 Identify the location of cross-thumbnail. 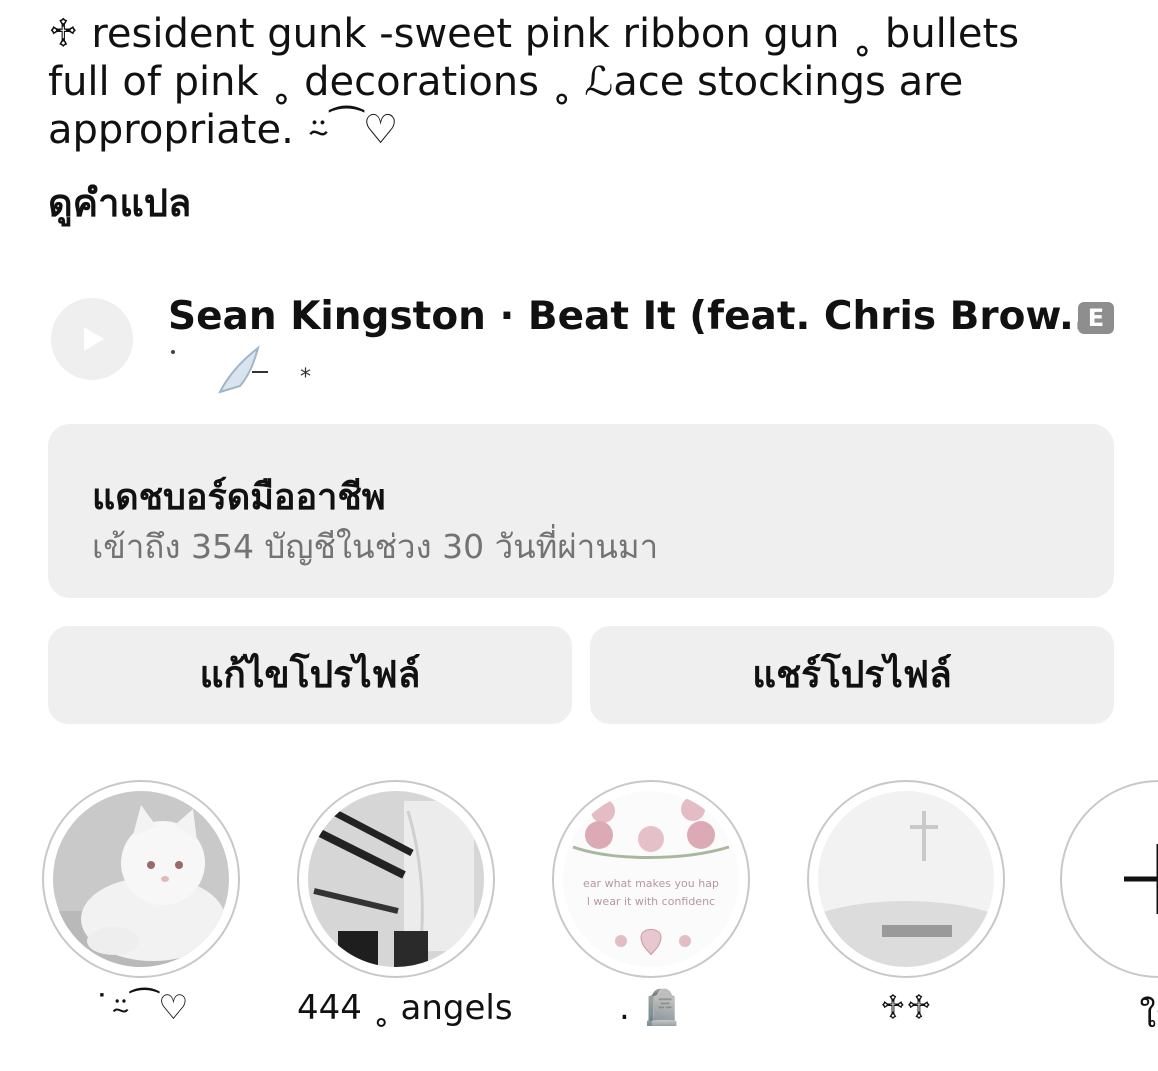
(906, 879).